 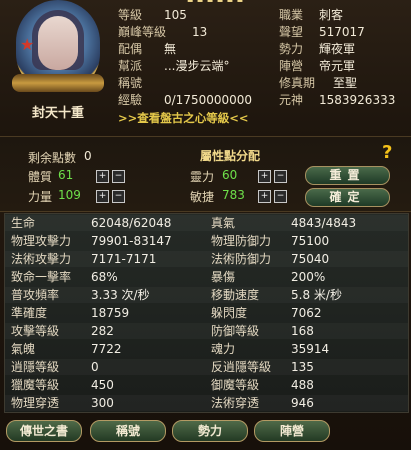 What do you see at coordinates (106, 349) in the screenshot?
I see `stat-value: 7722` at bounding box center [106, 349].